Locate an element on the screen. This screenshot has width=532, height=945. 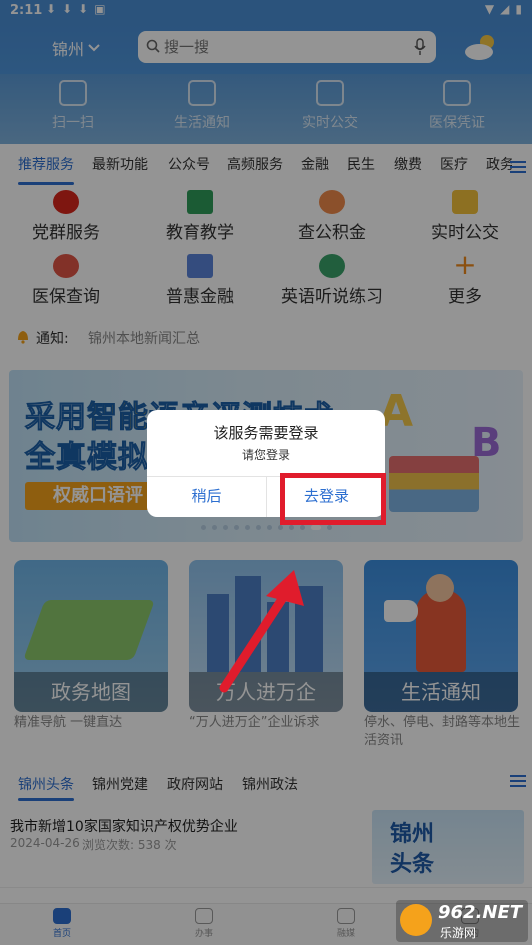
dialog-title: 该服务需要登录 is located at coordinates (266, 433).